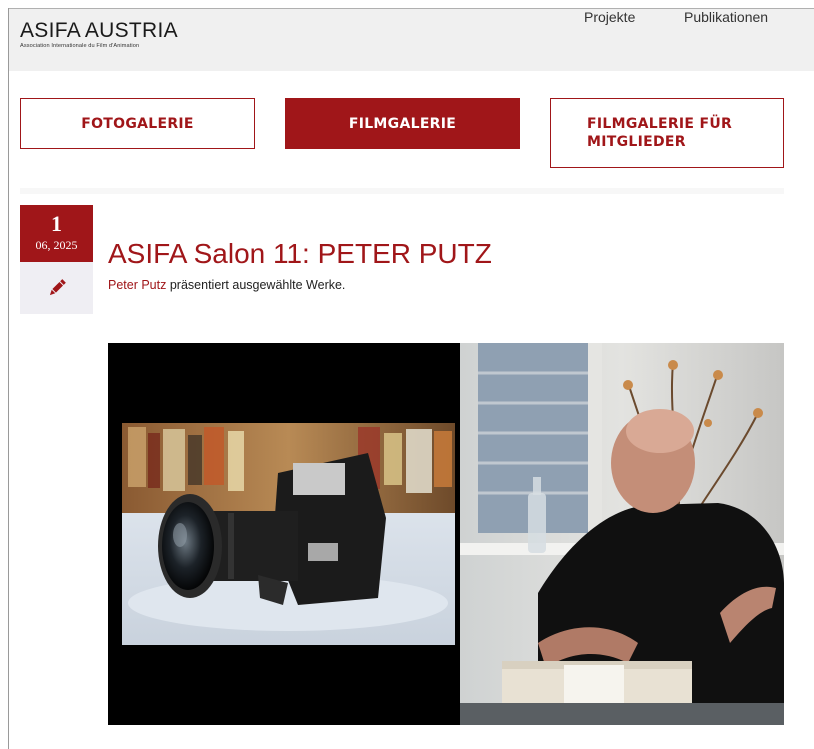  What do you see at coordinates (99, 30) in the screenshot?
I see `logo-title: ASIFA AUSTRIA` at bounding box center [99, 30].